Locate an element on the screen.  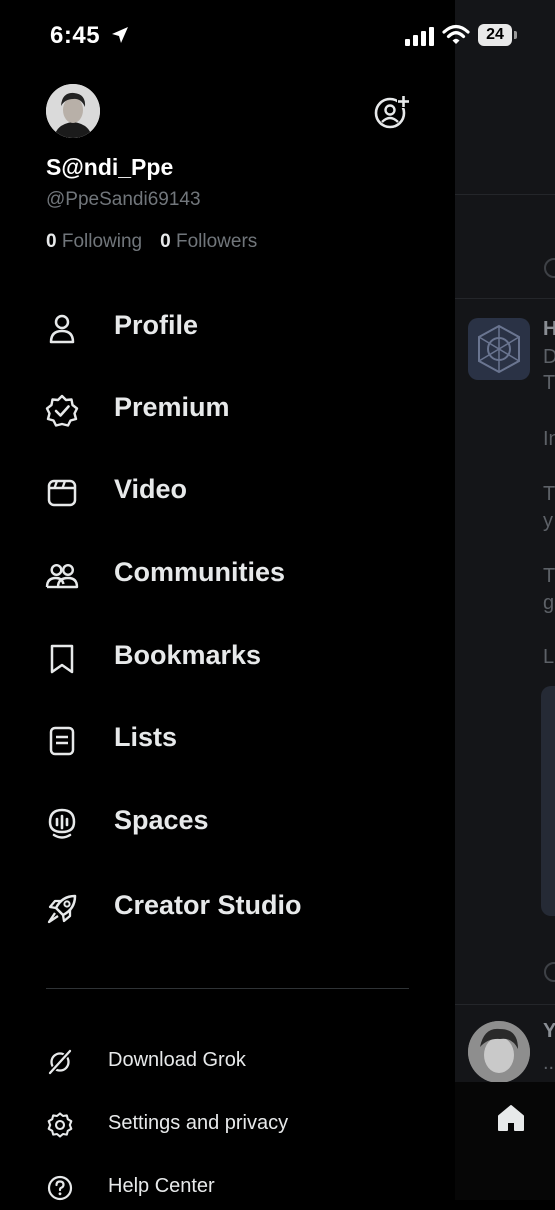
followers-count: 0 is located at coordinates (165, 241).